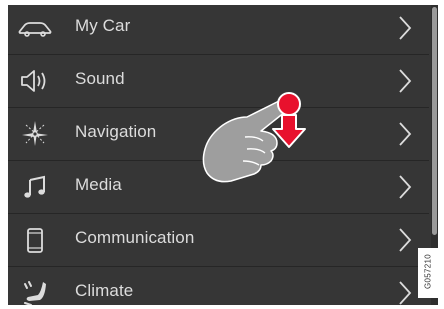 The height and width of the screenshot is (309, 444). Describe the element at coordinates (35, 134) in the screenshot. I see `navigation-icon` at that location.